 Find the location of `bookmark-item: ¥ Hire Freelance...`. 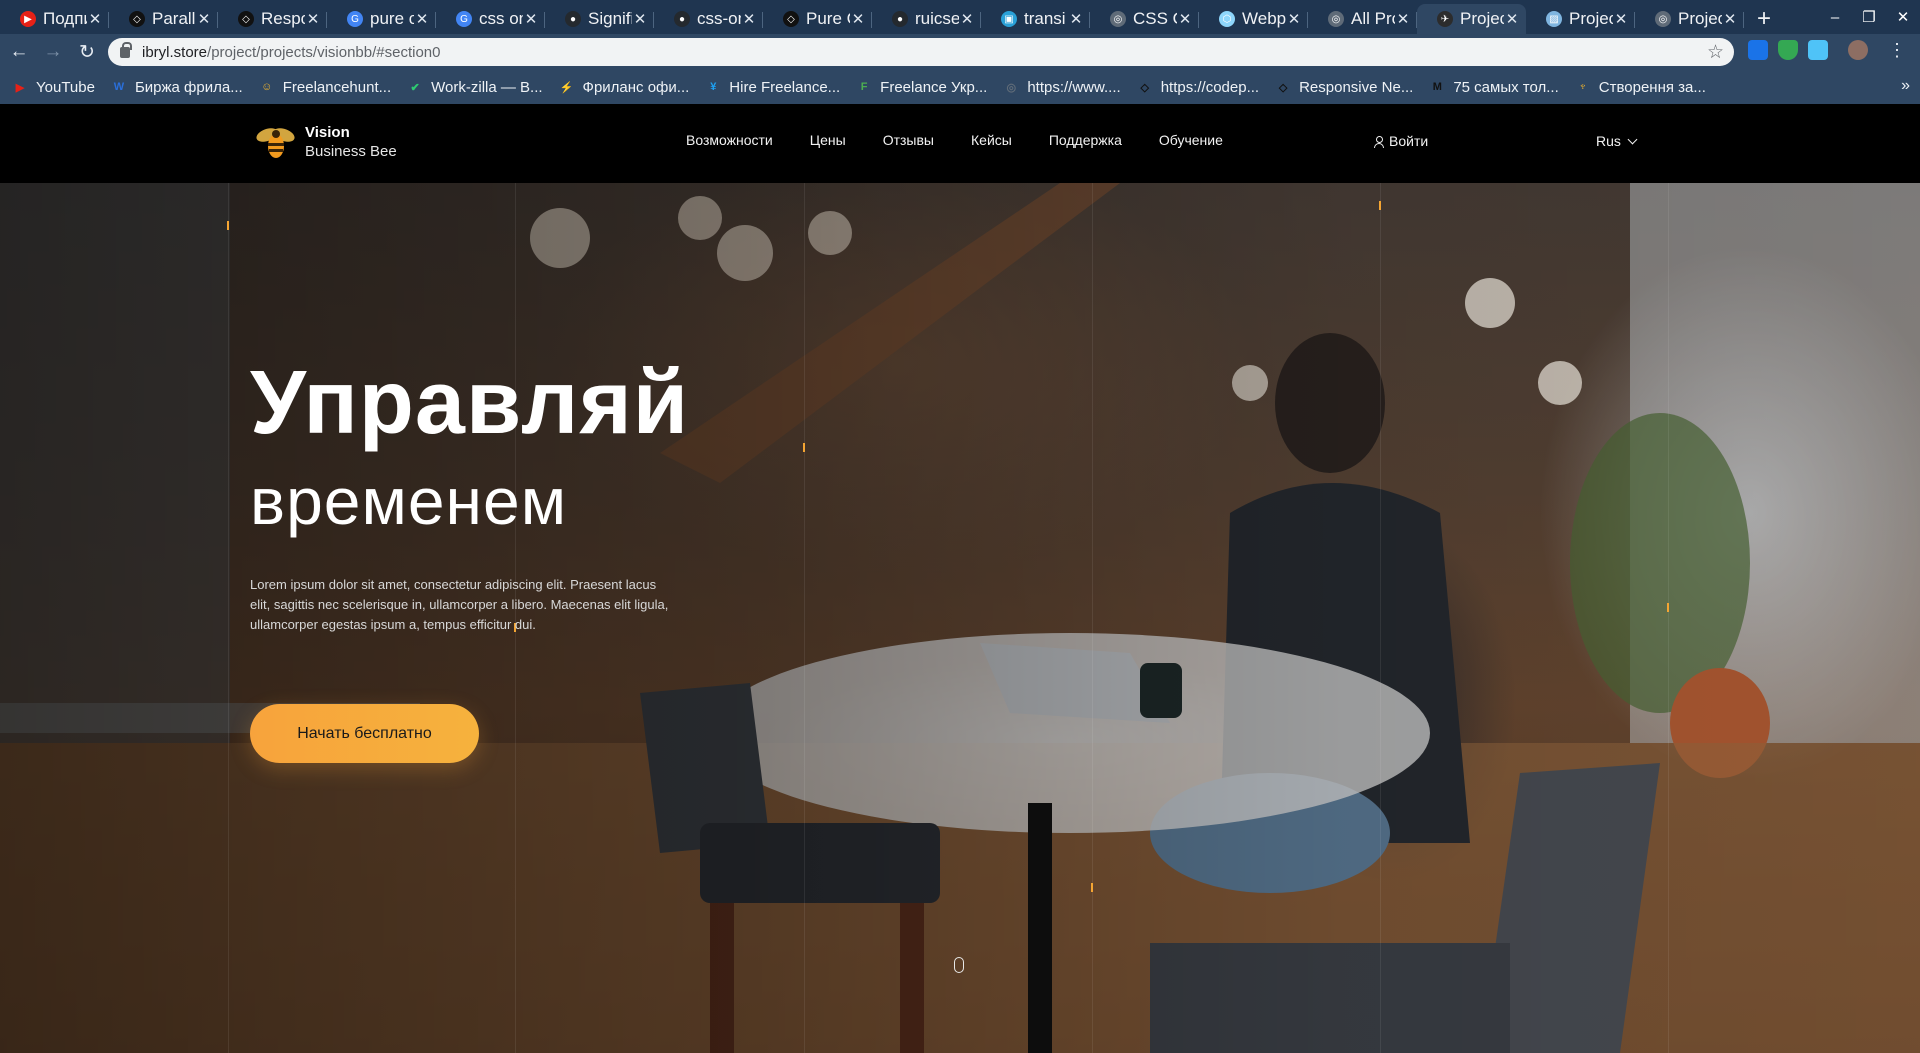

bookmark-item: ¥ Hire Freelance... is located at coordinates (772, 87).